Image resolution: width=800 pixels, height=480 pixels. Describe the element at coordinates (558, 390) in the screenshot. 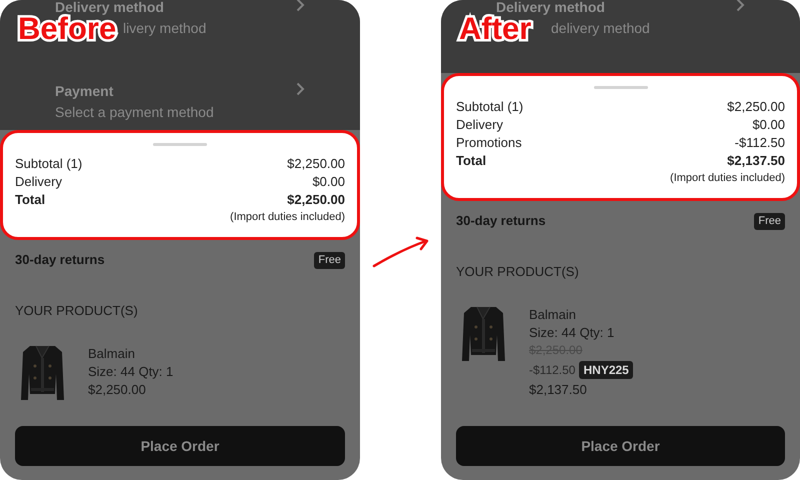

I see `product-price: $2,137.50` at that location.